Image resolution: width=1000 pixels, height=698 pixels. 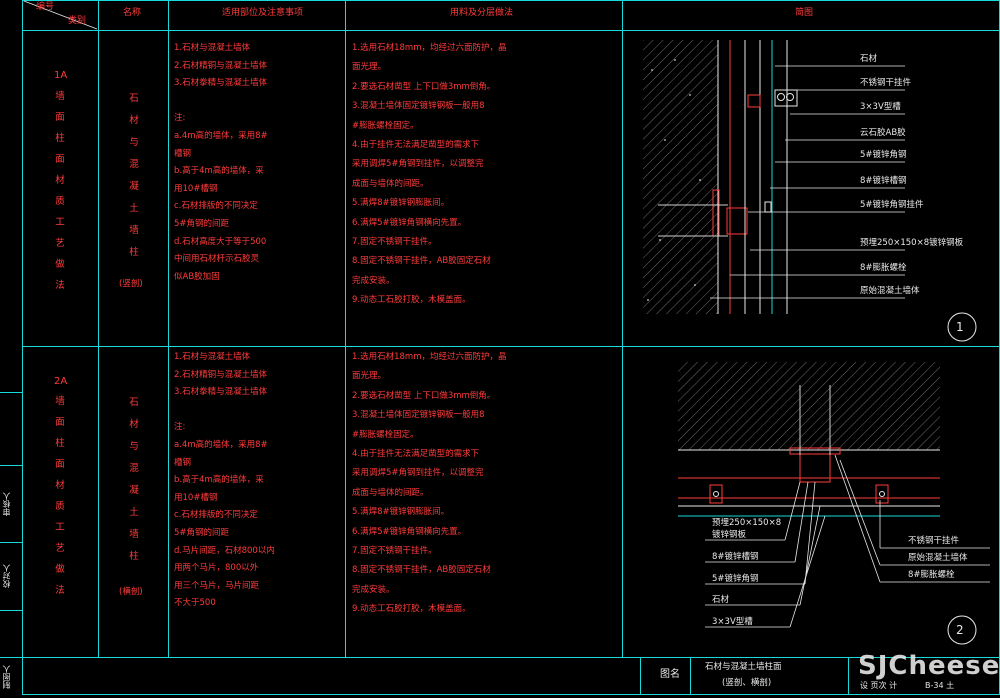 What do you see at coordinates (834, 503) in the screenshot?
I see `diagram-horizontal-section` at bounding box center [834, 503].